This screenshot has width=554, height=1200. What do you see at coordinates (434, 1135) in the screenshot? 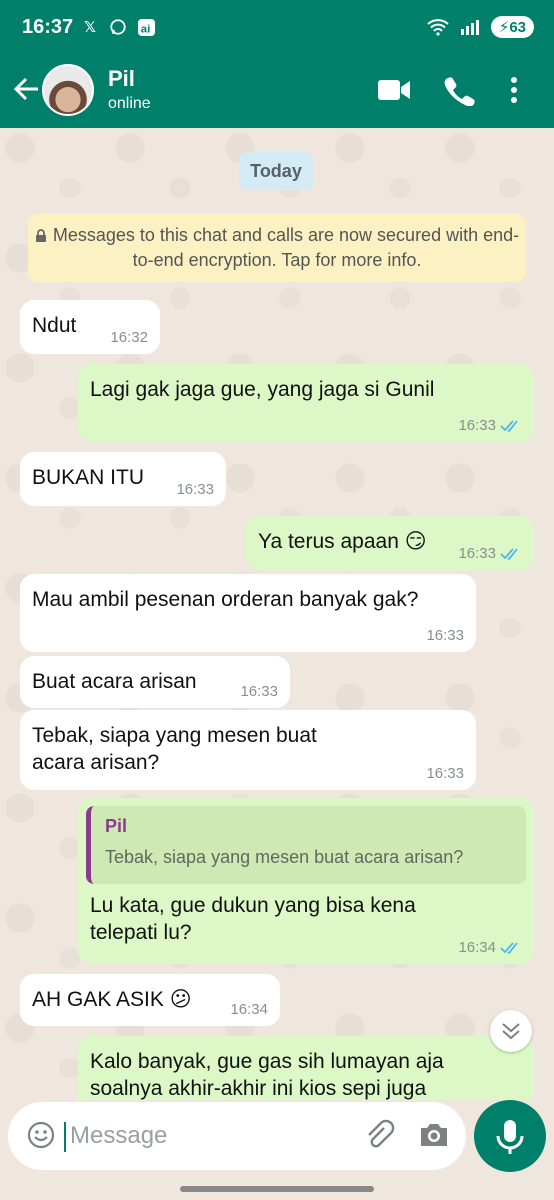
I see `camera-icon` at bounding box center [434, 1135].